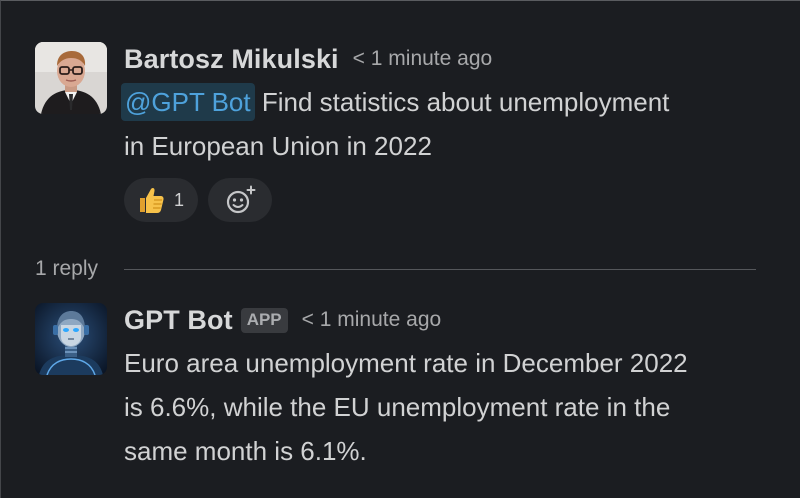  Describe the element at coordinates (179, 199) in the screenshot. I see `reaction-count: 1` at that location.